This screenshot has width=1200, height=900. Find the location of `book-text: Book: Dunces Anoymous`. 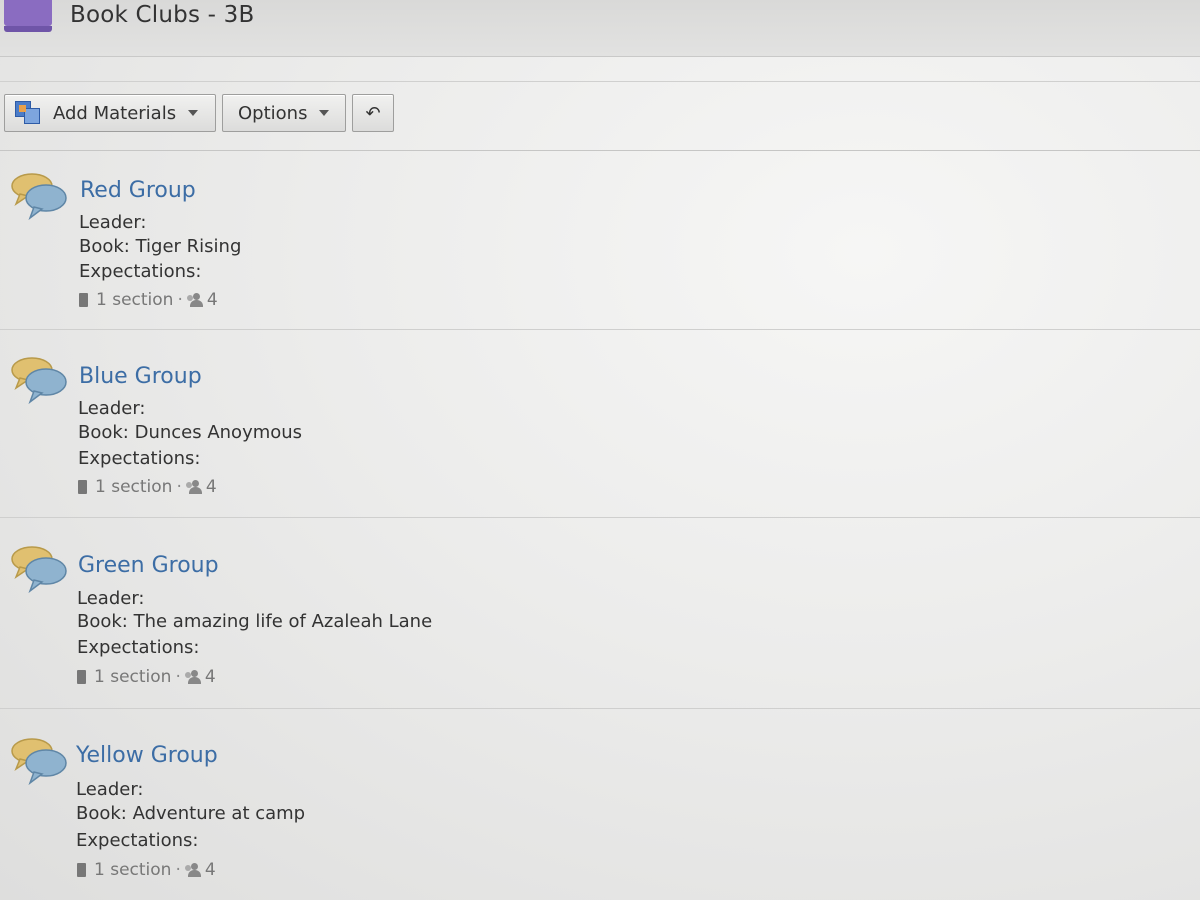

book-text: Book: Dunces Anoymous is located at coordinates (190, 432).